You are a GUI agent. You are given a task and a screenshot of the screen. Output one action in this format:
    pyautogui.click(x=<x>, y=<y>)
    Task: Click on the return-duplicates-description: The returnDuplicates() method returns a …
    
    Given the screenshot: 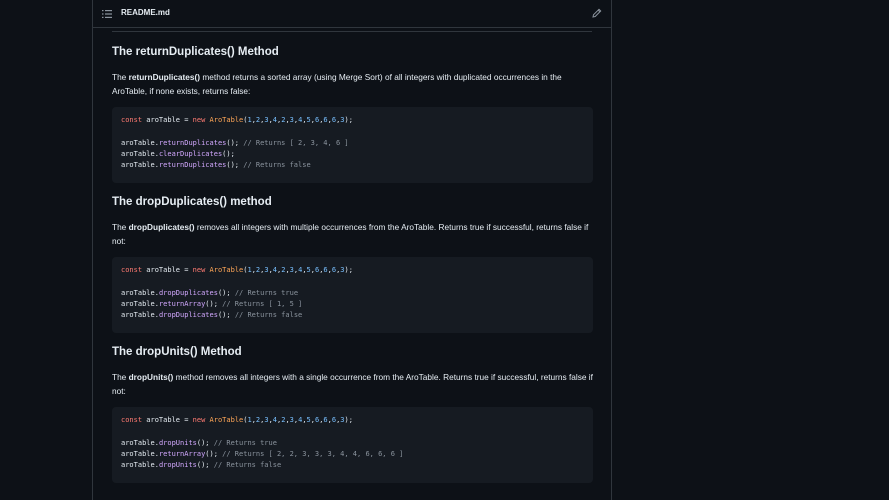 What is the action you would take?
    pyautogui.click(x=352, y=84)
    